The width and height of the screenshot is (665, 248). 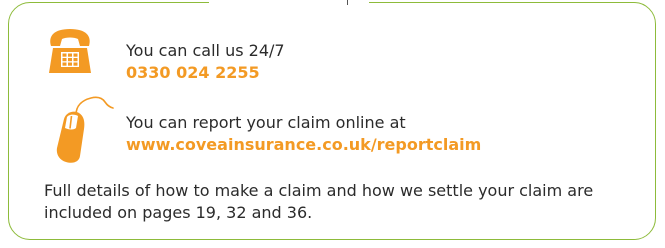 I want to click on phone-number: 0330 024 2255, so click(x=193, y=73).